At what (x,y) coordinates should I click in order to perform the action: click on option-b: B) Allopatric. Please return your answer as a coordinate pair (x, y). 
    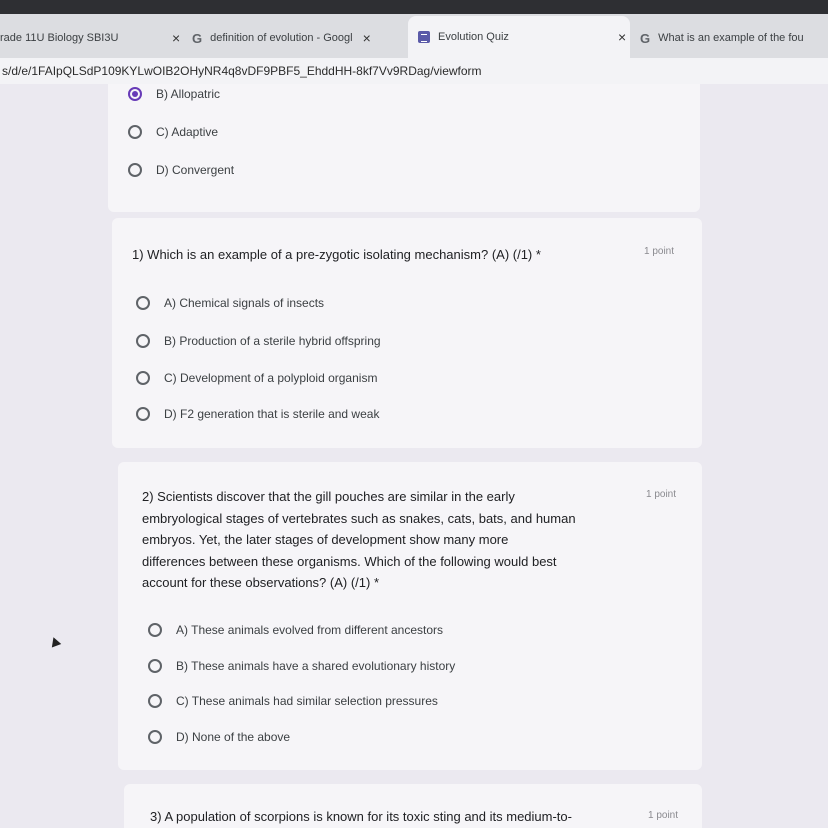
    Looking at the image, I should click on (174, 94).